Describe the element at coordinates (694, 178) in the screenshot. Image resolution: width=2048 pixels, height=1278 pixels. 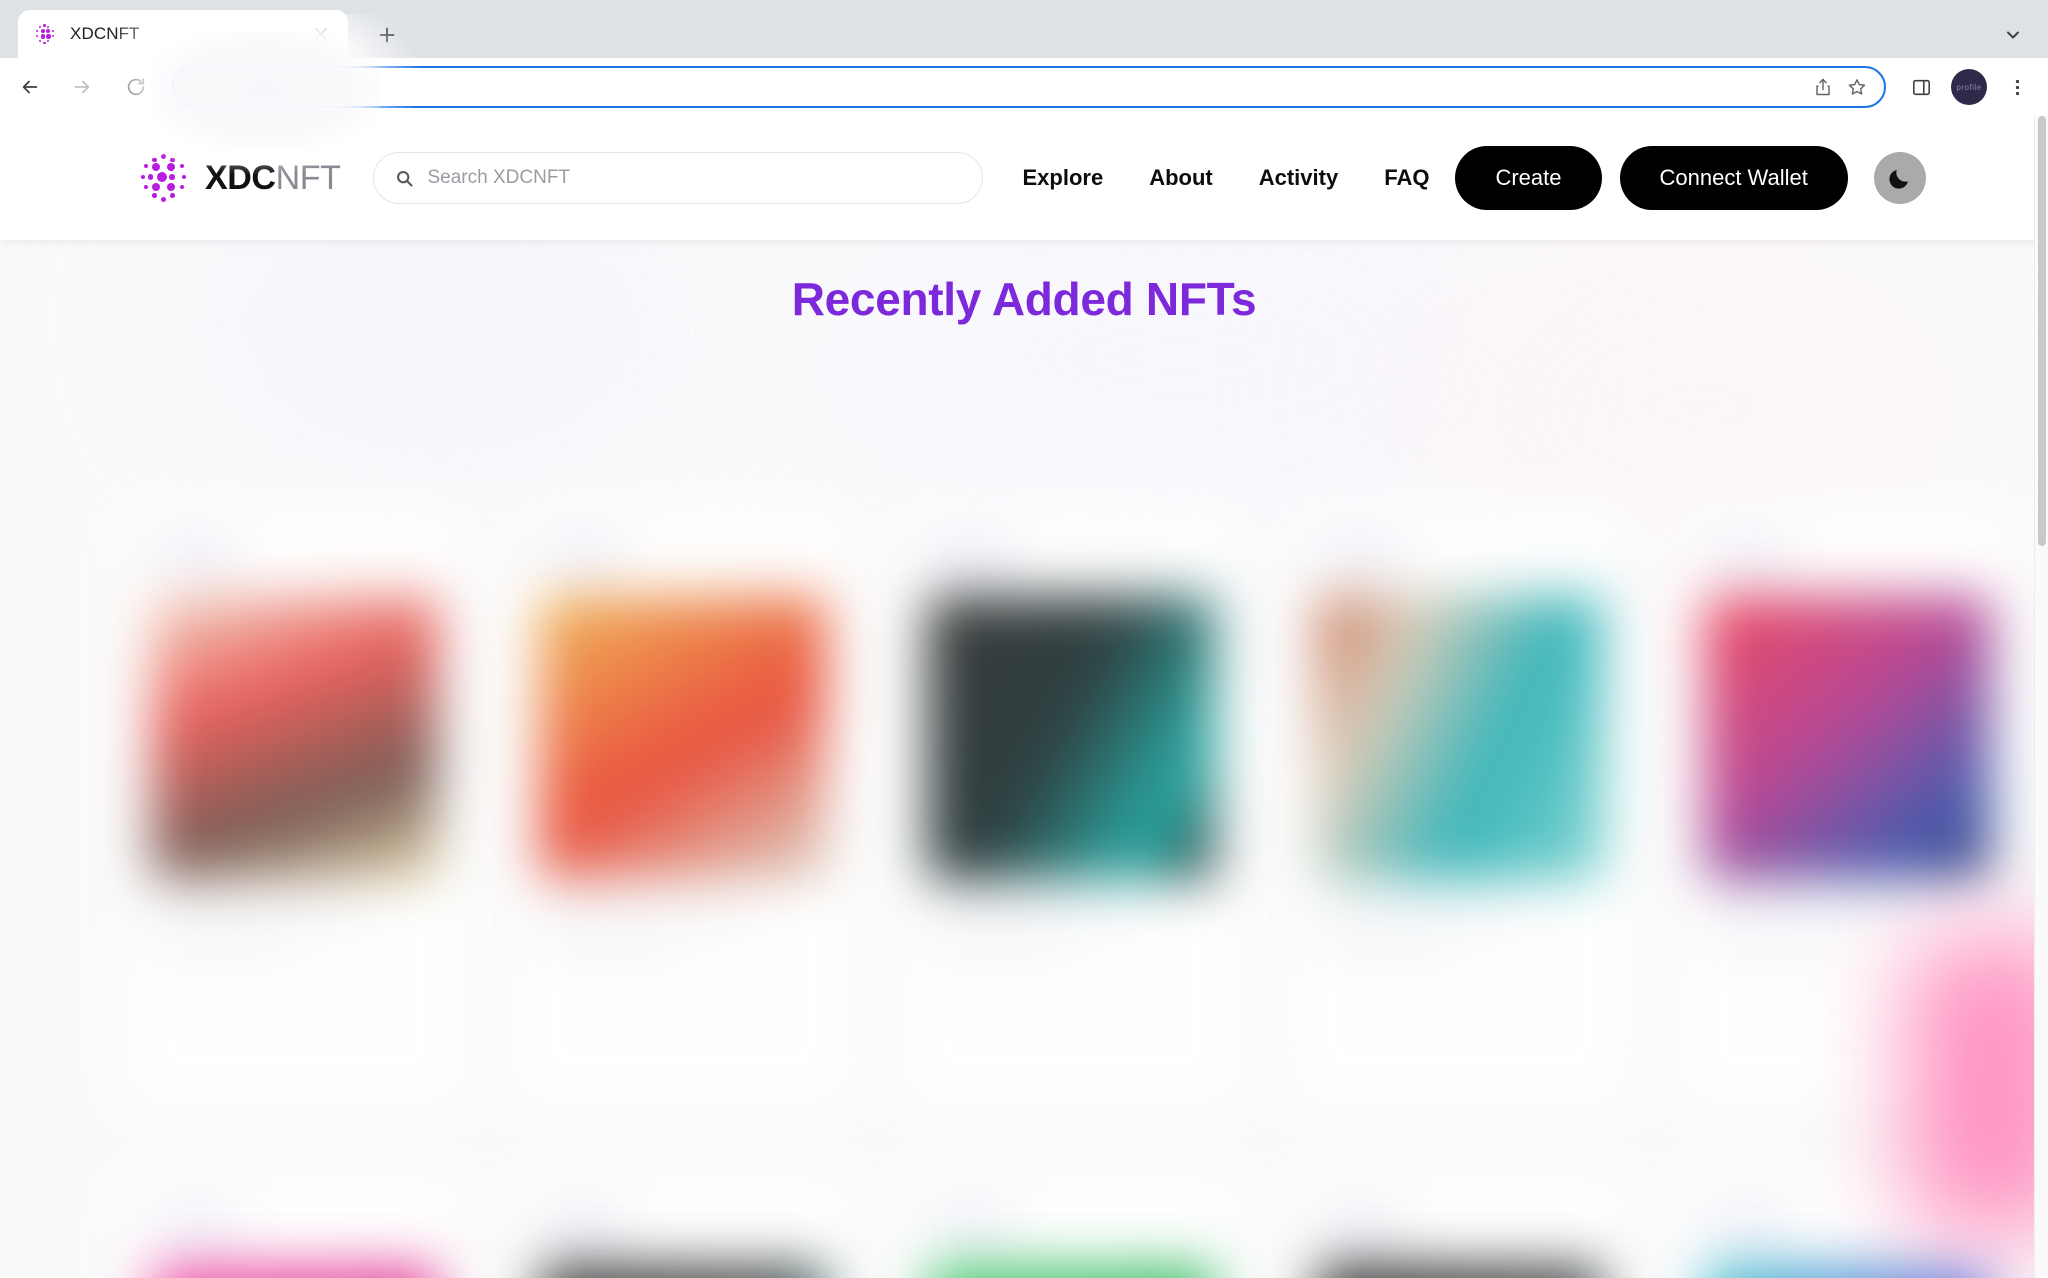
I see `search-input` at that location.